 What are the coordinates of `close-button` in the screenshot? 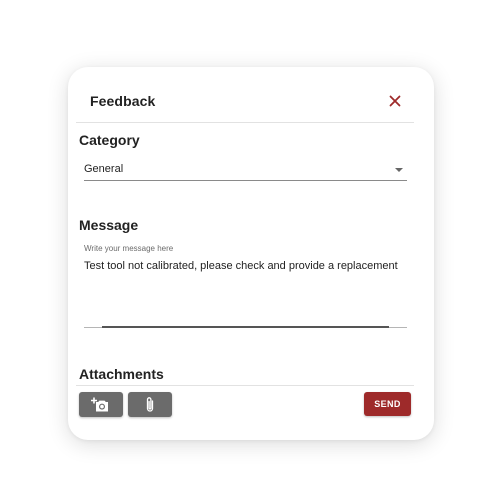 It's located at (395, 101).